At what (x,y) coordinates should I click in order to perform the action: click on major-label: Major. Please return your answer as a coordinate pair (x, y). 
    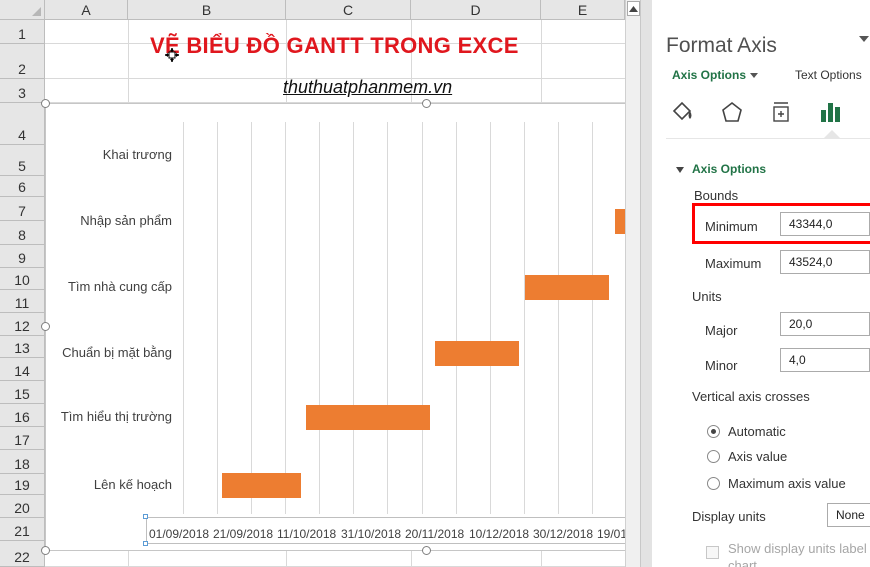
    Looking at the image, I should click on (721, 330).